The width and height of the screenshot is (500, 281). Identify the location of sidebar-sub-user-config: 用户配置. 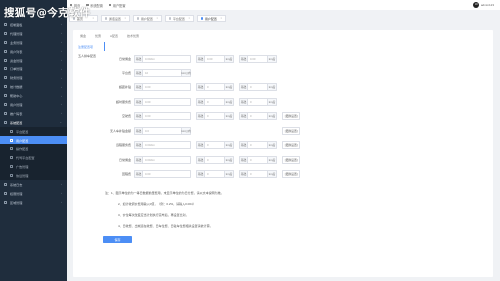
(33, 140).